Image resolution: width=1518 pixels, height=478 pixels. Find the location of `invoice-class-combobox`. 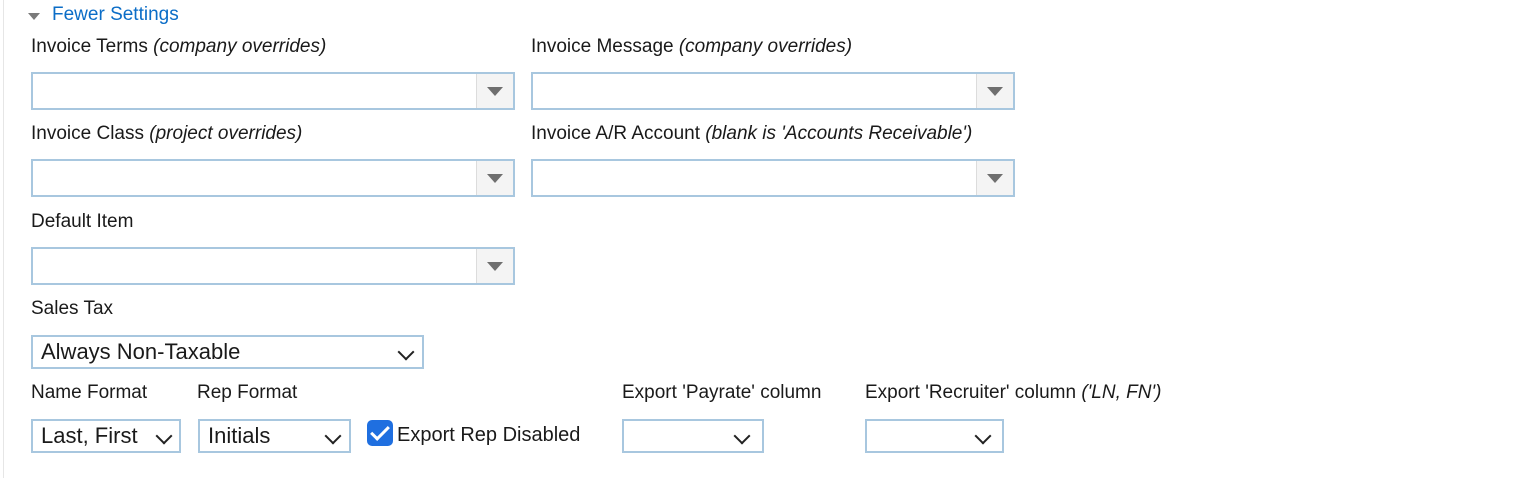

invoice-class-combobox is located at coordinates (273, 178).